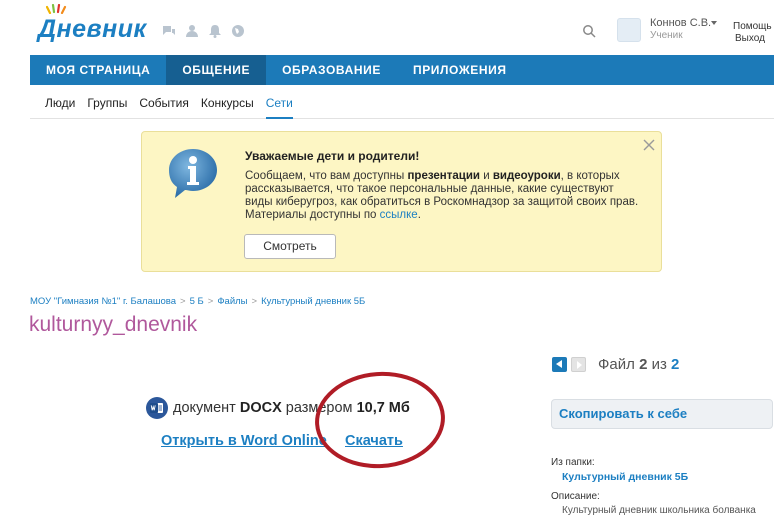 This screenshot has width=776, height=517. Describe the element at coordinates (227, 101) in the screenshot. I see `subnav-contests: Конкурсы` at that location.